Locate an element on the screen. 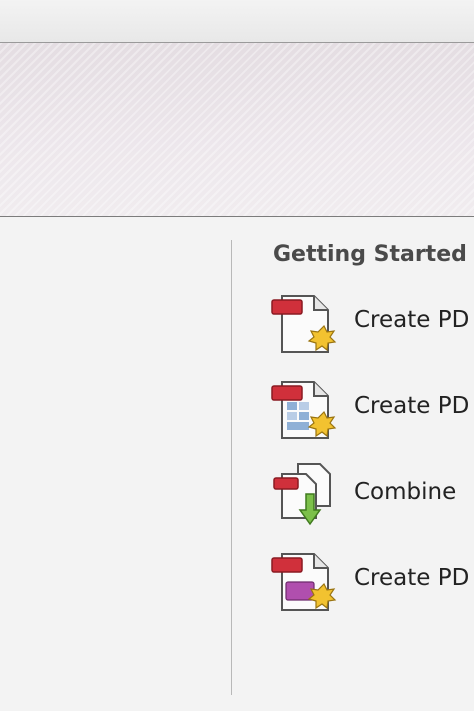 Image resolution: width=474 pixels, height=711 pixels. task-create-pdf: Create PD is located at coordinates (372, 323).